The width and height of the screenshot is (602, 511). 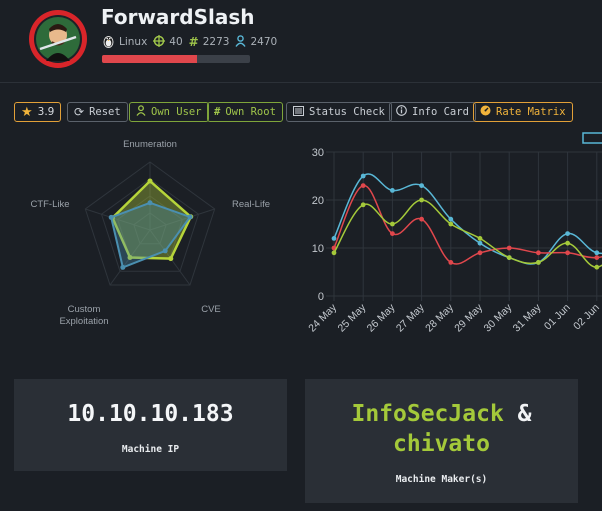 I want to click on root-owns-value: 2470, so click(x=264, y=42).